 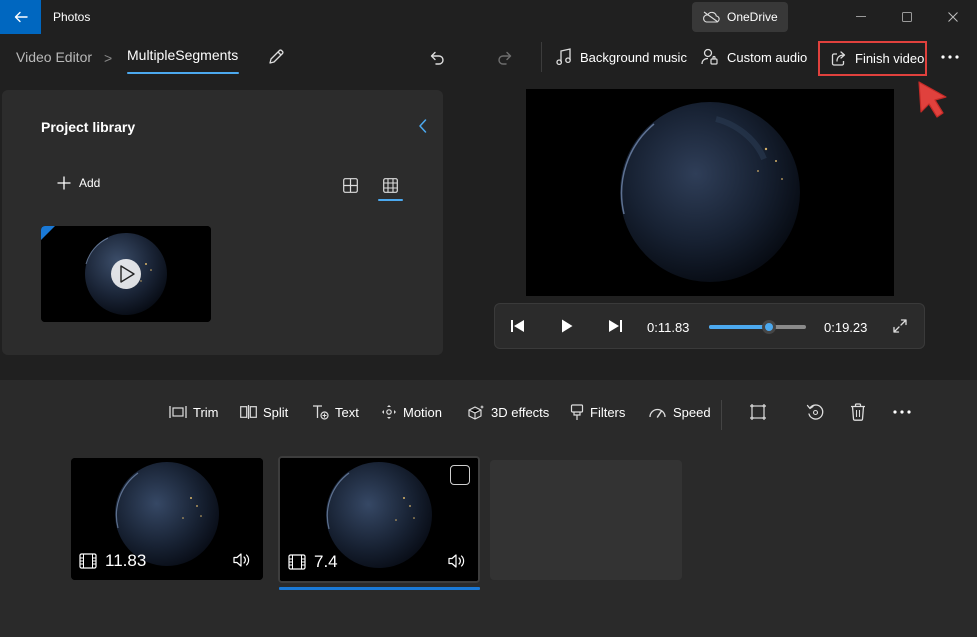 I want to click on trim-button: Trim, so click(x=194, y=412).